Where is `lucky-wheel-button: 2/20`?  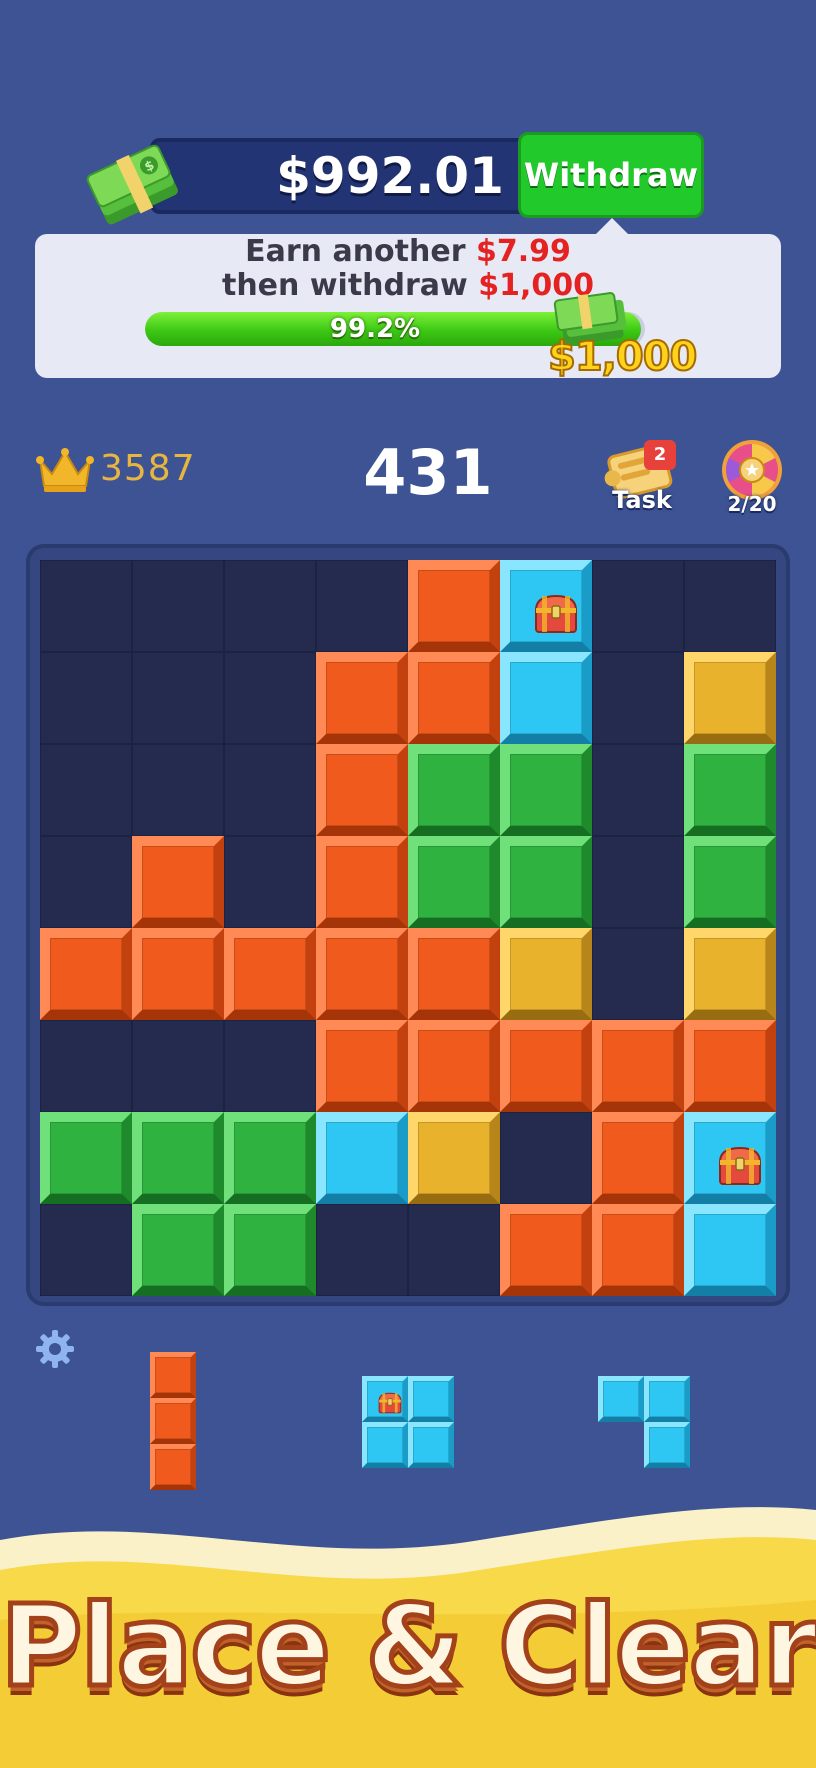 lucky-wheel-button: 2/20 is located at coordinates (752, 478).